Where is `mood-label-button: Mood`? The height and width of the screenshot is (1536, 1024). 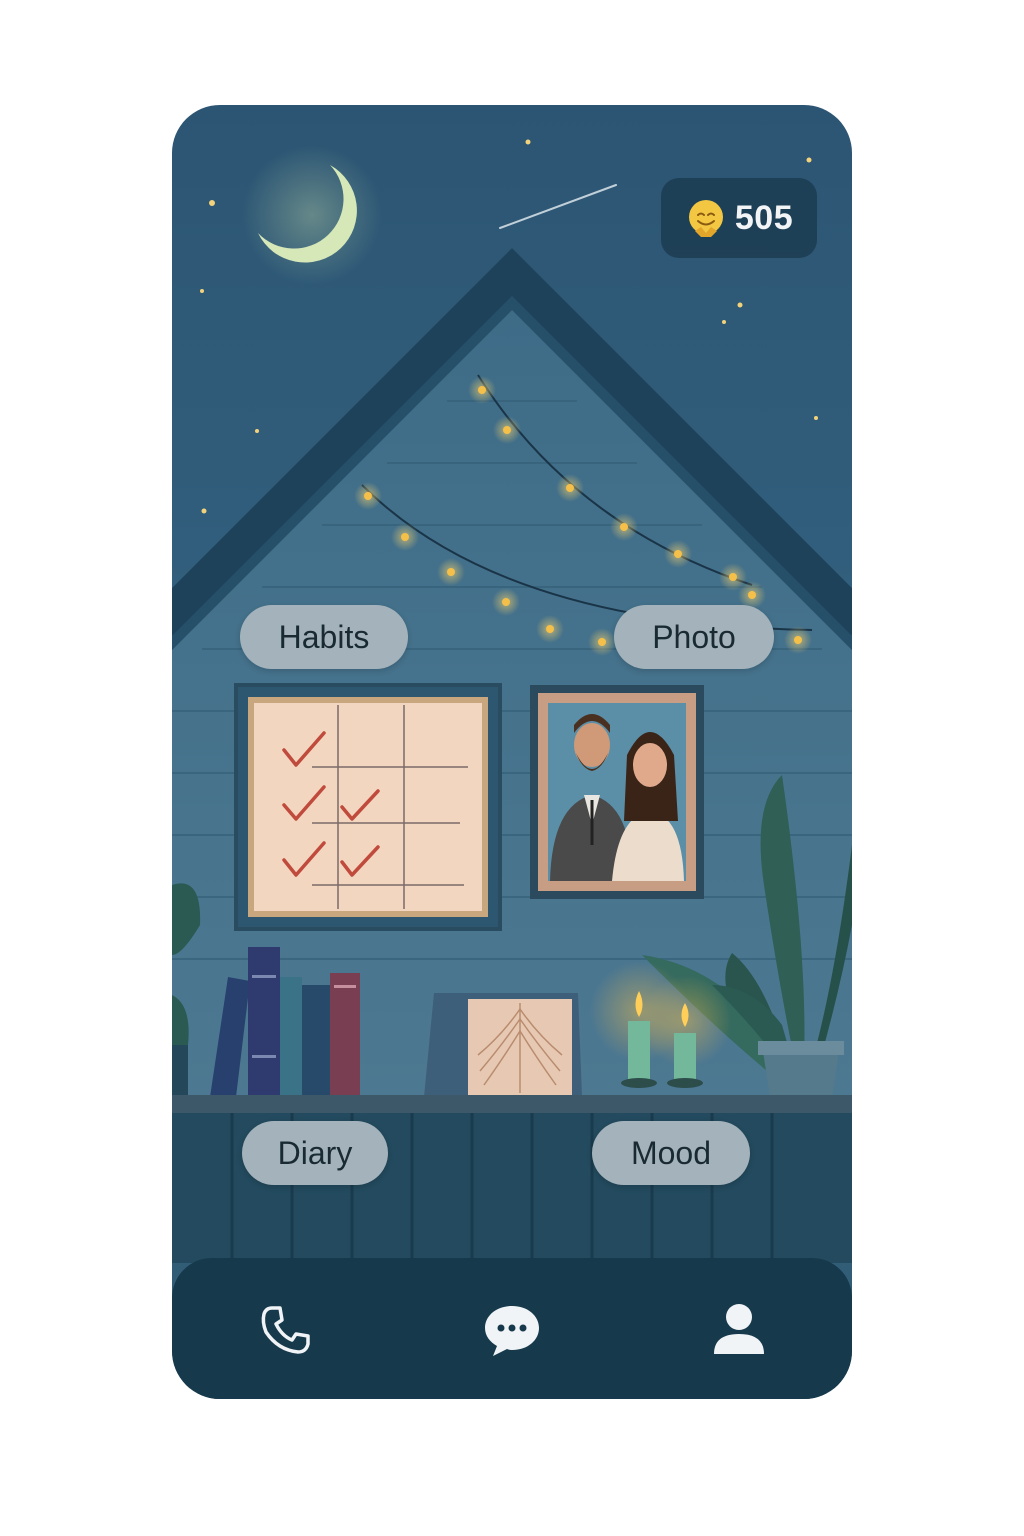
mood-label-button: Mood is located at coordinates (671, 1153).